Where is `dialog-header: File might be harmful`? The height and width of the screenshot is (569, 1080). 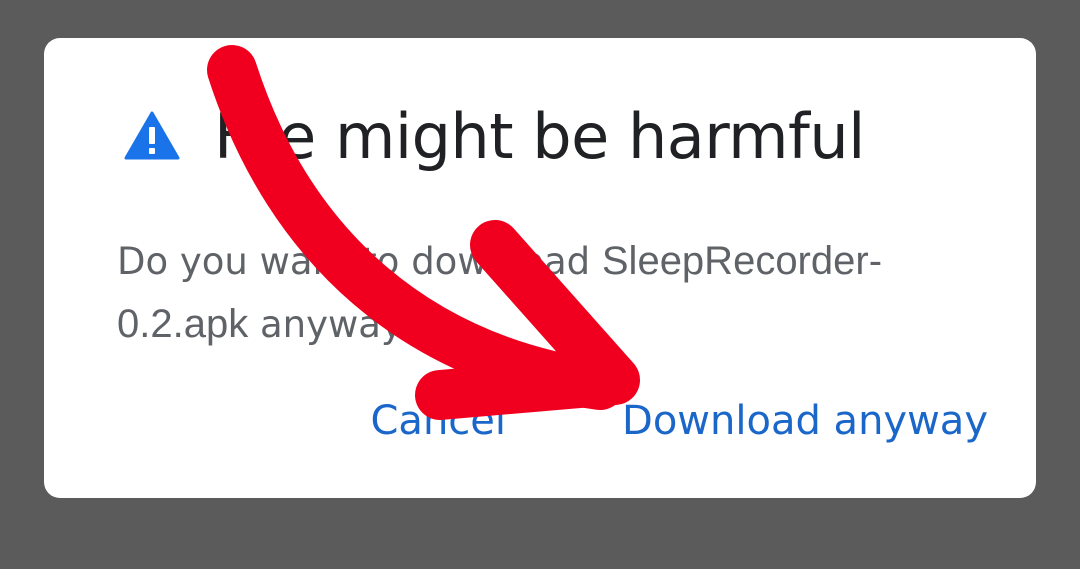 dialog-header: File might be harmful is located at coordinates (494, 136).